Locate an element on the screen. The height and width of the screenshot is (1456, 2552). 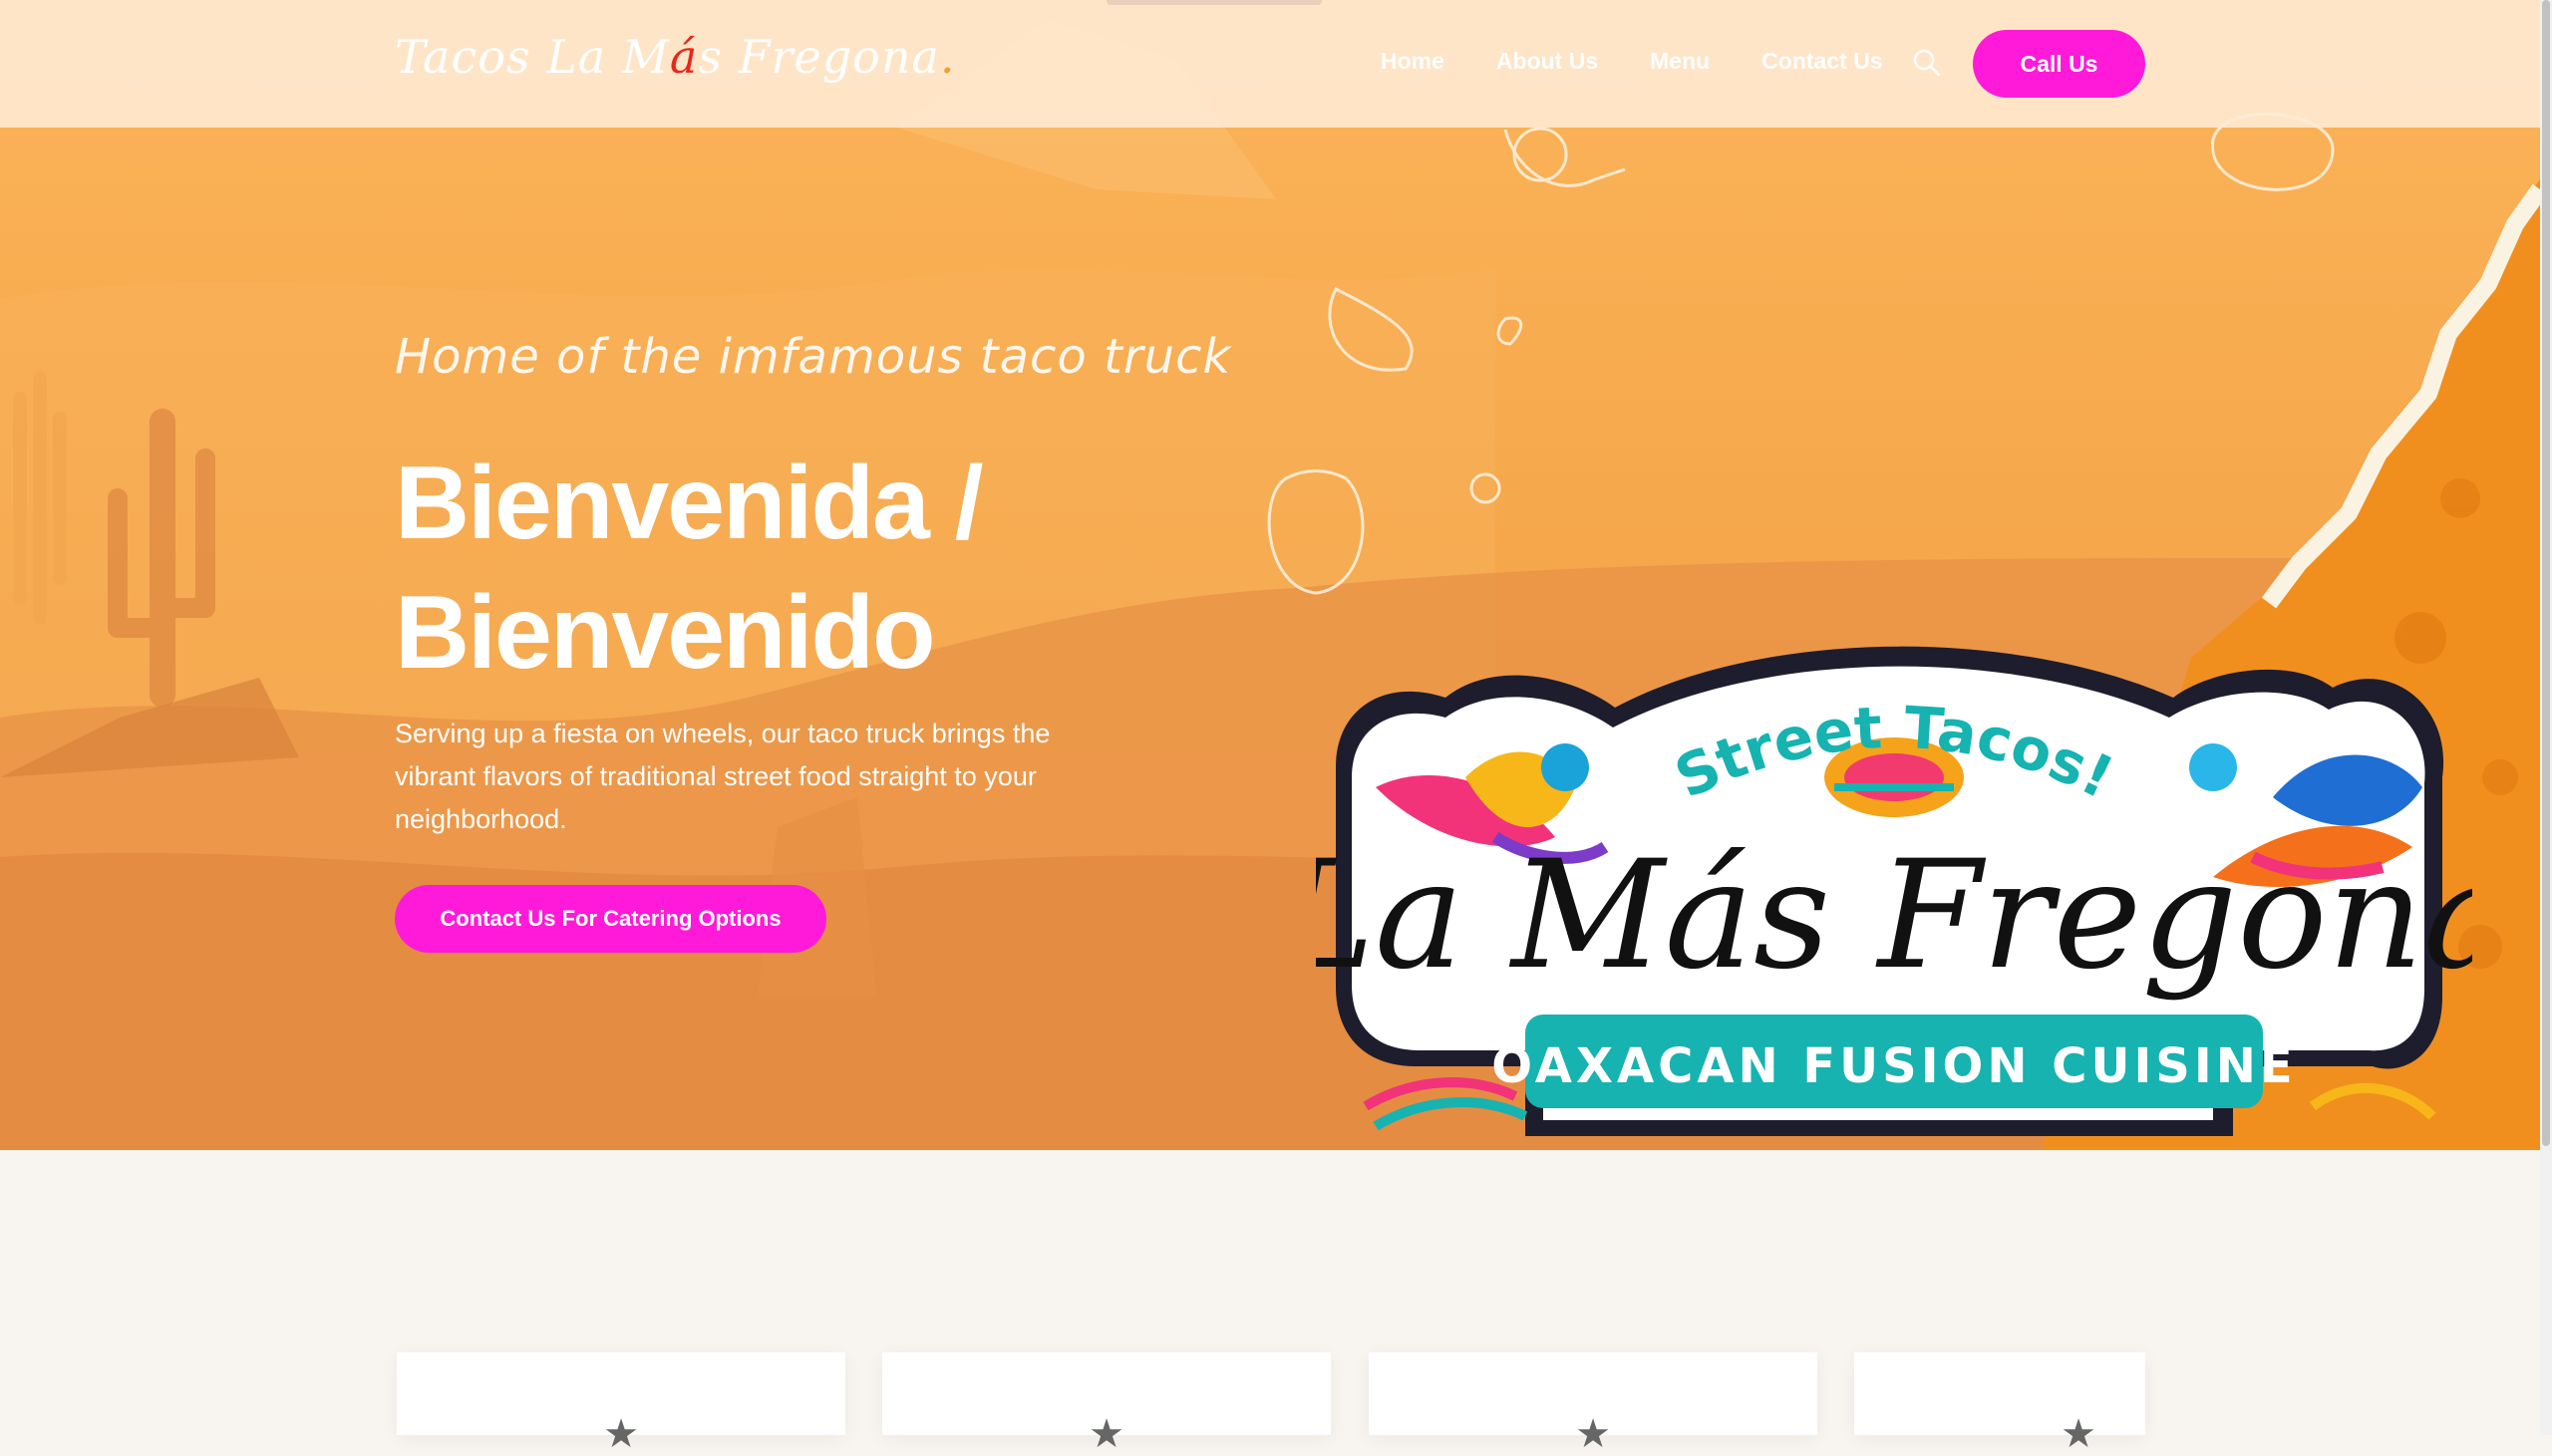
site-logo: Tacos La Más Fregona. is located at coordinates (675, 57).